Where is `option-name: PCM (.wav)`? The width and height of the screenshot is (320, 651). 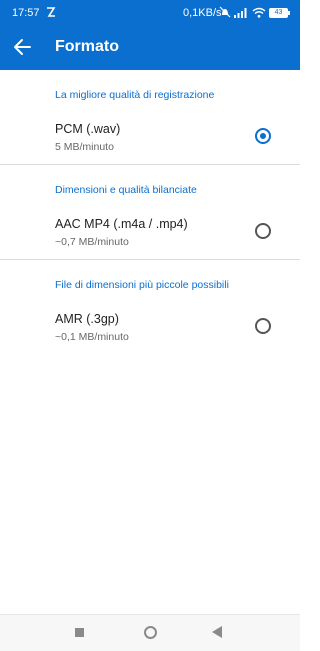 option-name: PCM (.wav) is located at coordinates (88, 129).